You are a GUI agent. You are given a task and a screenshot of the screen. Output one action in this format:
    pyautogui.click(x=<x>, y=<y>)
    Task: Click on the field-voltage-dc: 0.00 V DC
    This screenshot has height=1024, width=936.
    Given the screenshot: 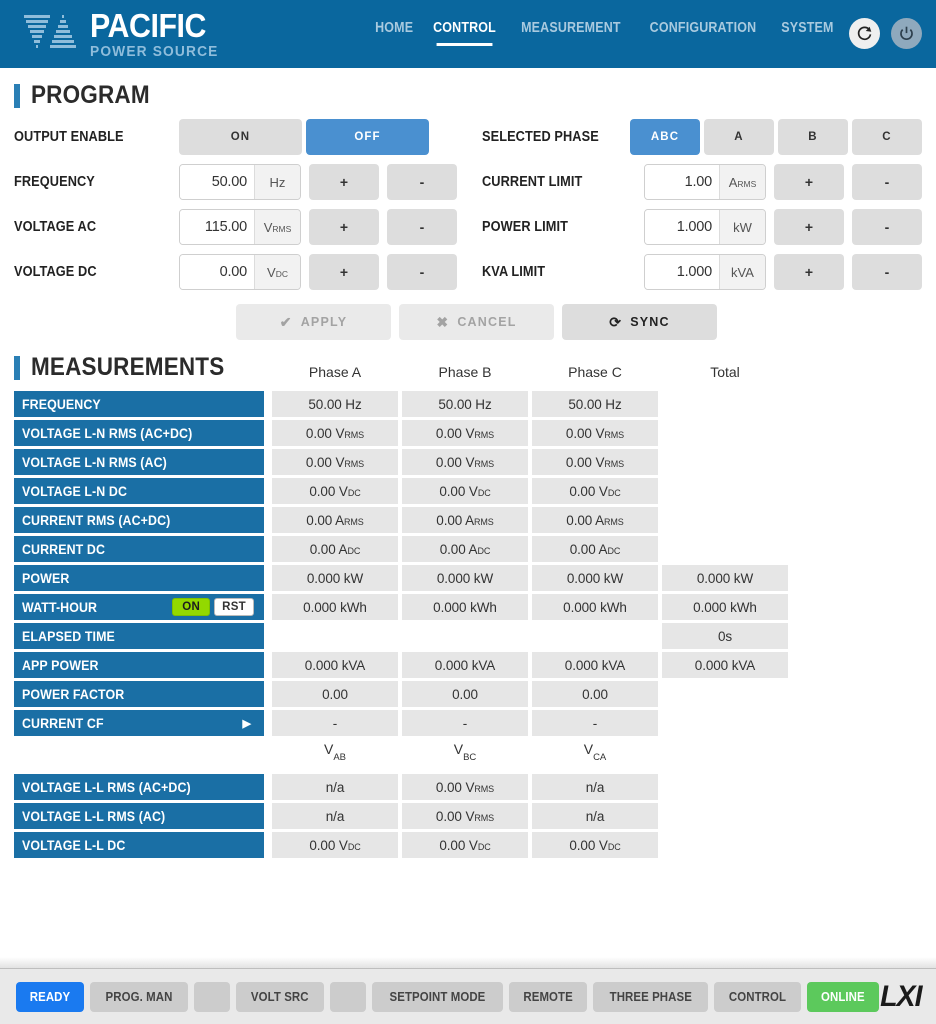 What is the action you would take?
    pyautogui.click(x=240, y=272)
    